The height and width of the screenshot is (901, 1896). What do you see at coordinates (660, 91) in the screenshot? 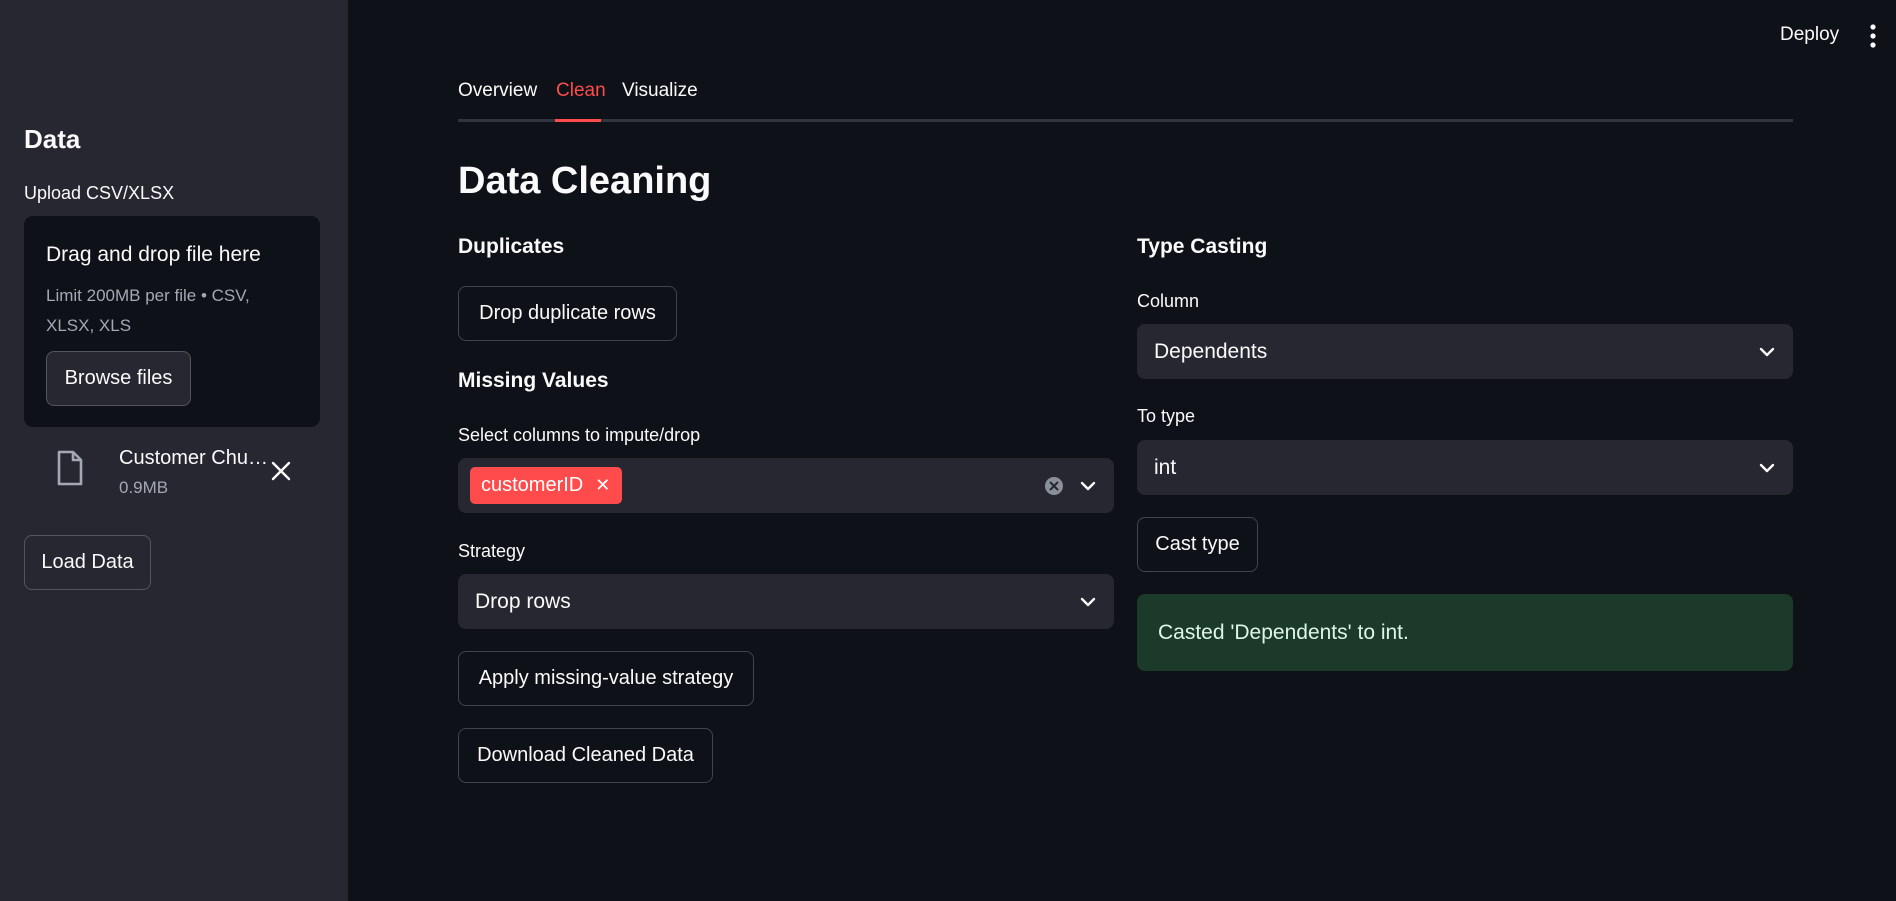
I see `tab-visualize: Visualize` at bounding box center [660, 91].